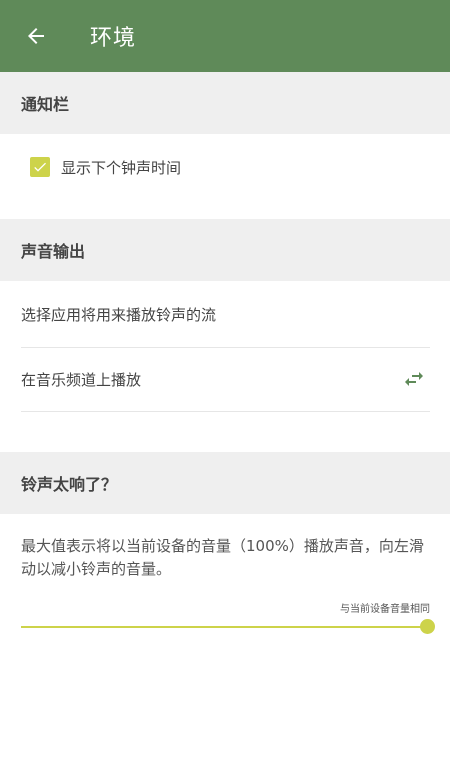  What do you see at coordinates (225, 483) in the screenshot?
I see `section-header-too-loud: 铃声太响了？` at bounding box center [225, 483].